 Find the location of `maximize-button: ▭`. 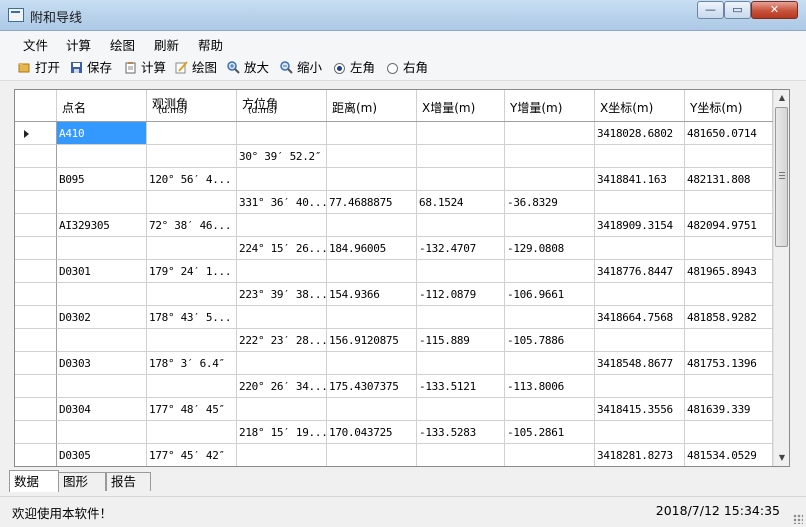

maximize-button: ▭ is located at coordinates (737, 10).